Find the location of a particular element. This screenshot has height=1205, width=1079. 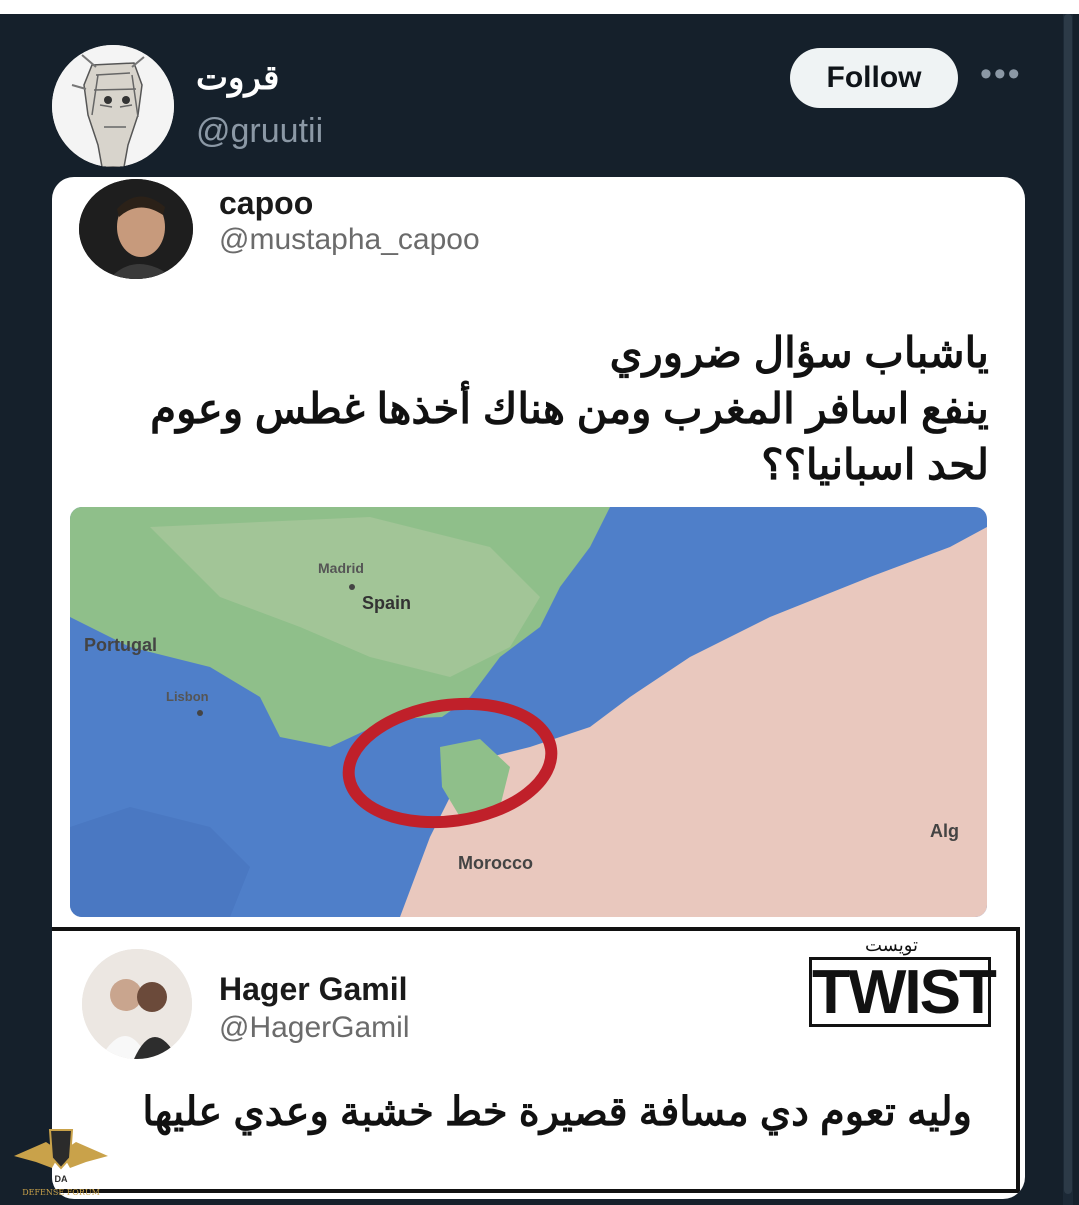

quoted-display-name: capoo is located at coordinates (266, 203).